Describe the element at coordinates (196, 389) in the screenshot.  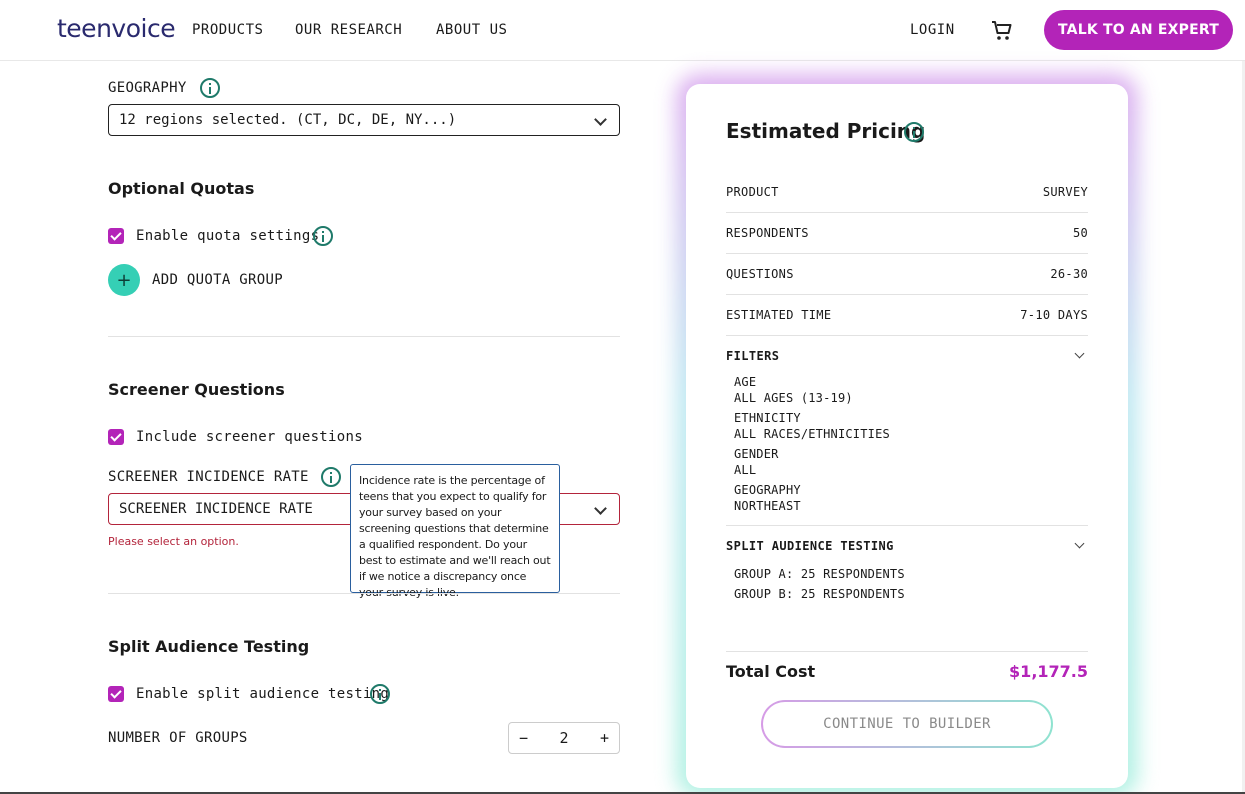
I see `screener-questions-title: Screener Questions` at that location.